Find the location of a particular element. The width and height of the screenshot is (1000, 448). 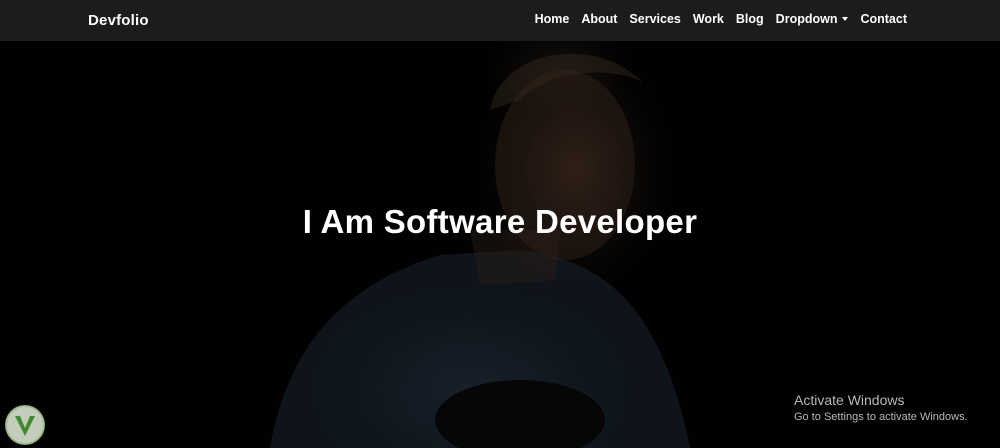

watermark-subtitle: Go to Settings to activate Windows. is located at coordinates (881, 417).